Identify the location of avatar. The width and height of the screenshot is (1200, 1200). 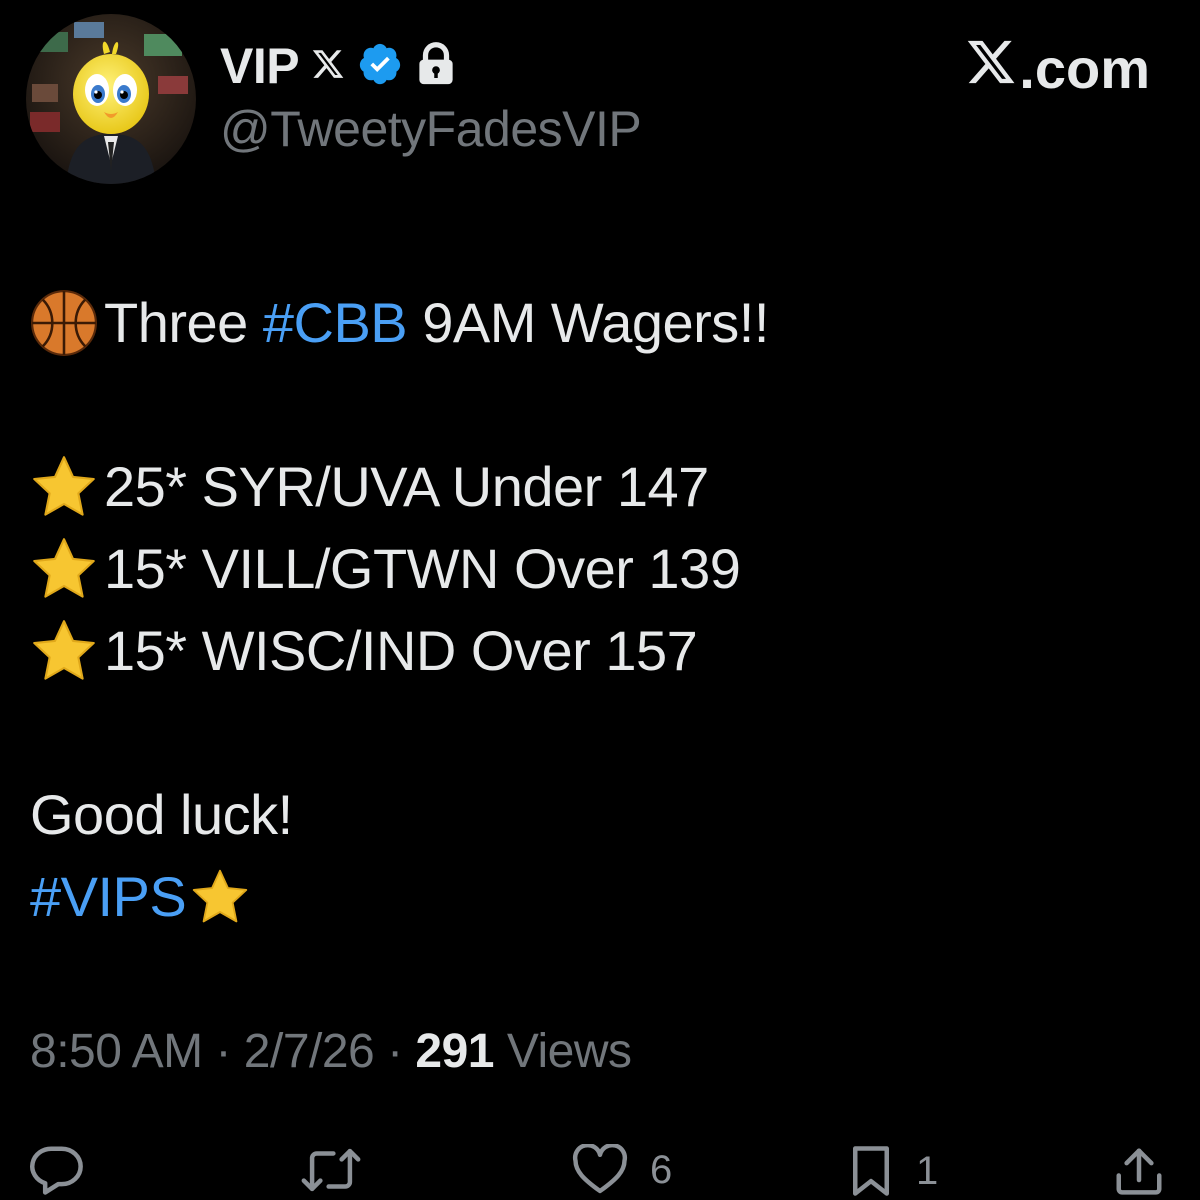
(111, 99).